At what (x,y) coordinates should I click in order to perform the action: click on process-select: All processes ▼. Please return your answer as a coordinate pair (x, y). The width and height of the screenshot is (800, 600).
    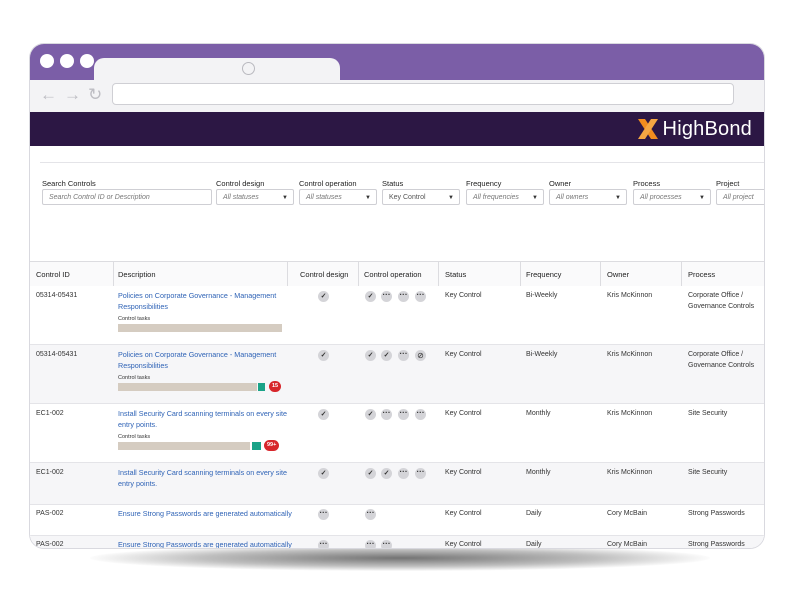
    Looking at the image, I should click on (672, 197).